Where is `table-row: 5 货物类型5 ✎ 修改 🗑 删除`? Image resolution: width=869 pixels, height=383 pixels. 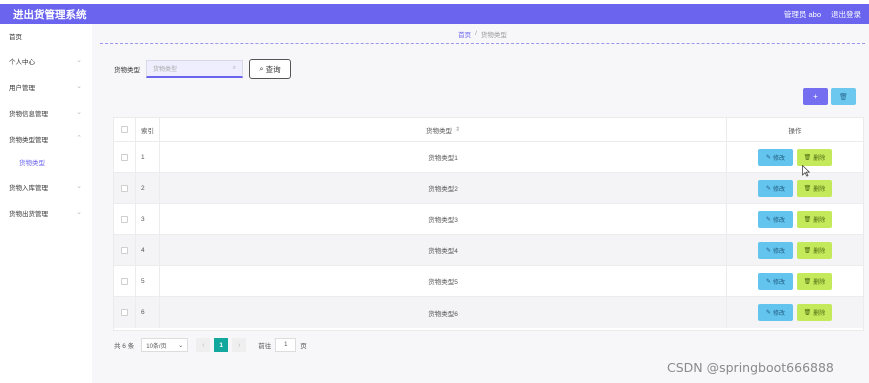 table-row: 5 货物类型5 ✎ 修改 🗑 删除 is located at coordinates (488, 281).